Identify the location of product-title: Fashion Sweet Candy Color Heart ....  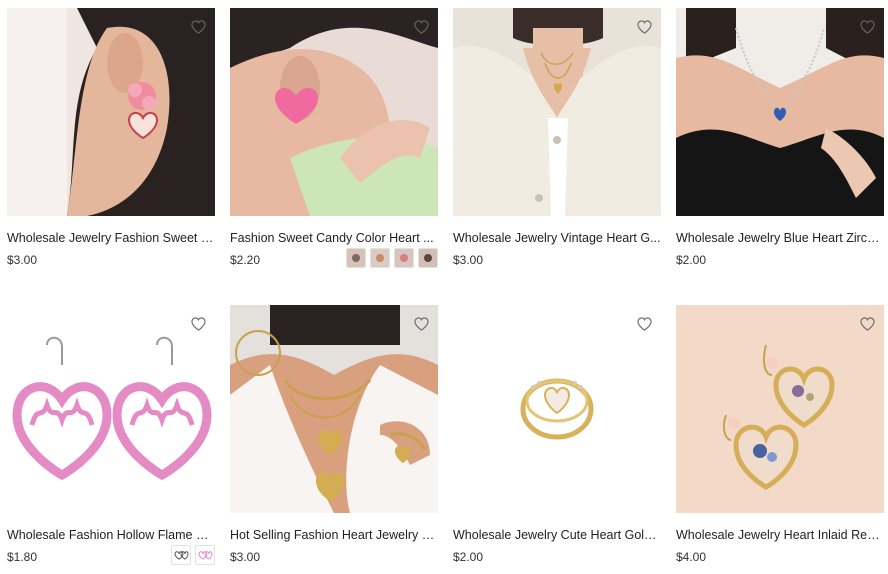
(334, 238).